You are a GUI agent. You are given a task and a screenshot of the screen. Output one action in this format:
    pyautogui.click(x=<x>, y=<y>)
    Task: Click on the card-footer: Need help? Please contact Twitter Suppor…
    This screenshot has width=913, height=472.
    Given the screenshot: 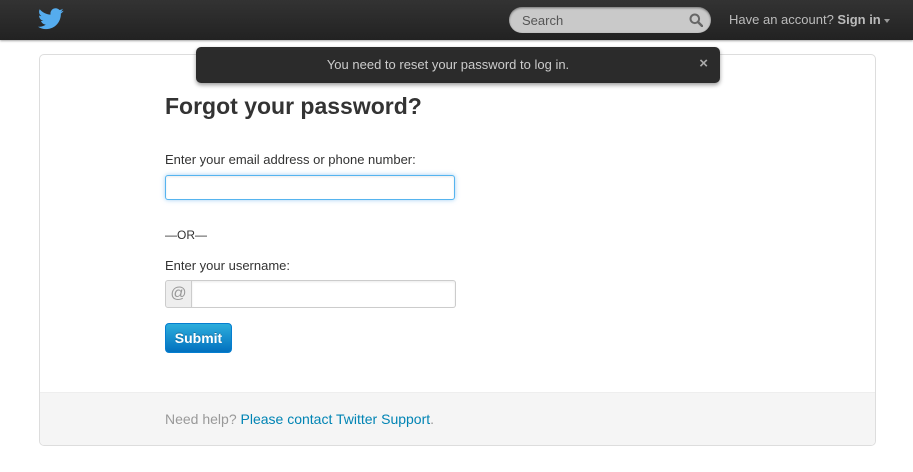 What is the action you would take?
    pyautogui.click(x=457, y=418)
    